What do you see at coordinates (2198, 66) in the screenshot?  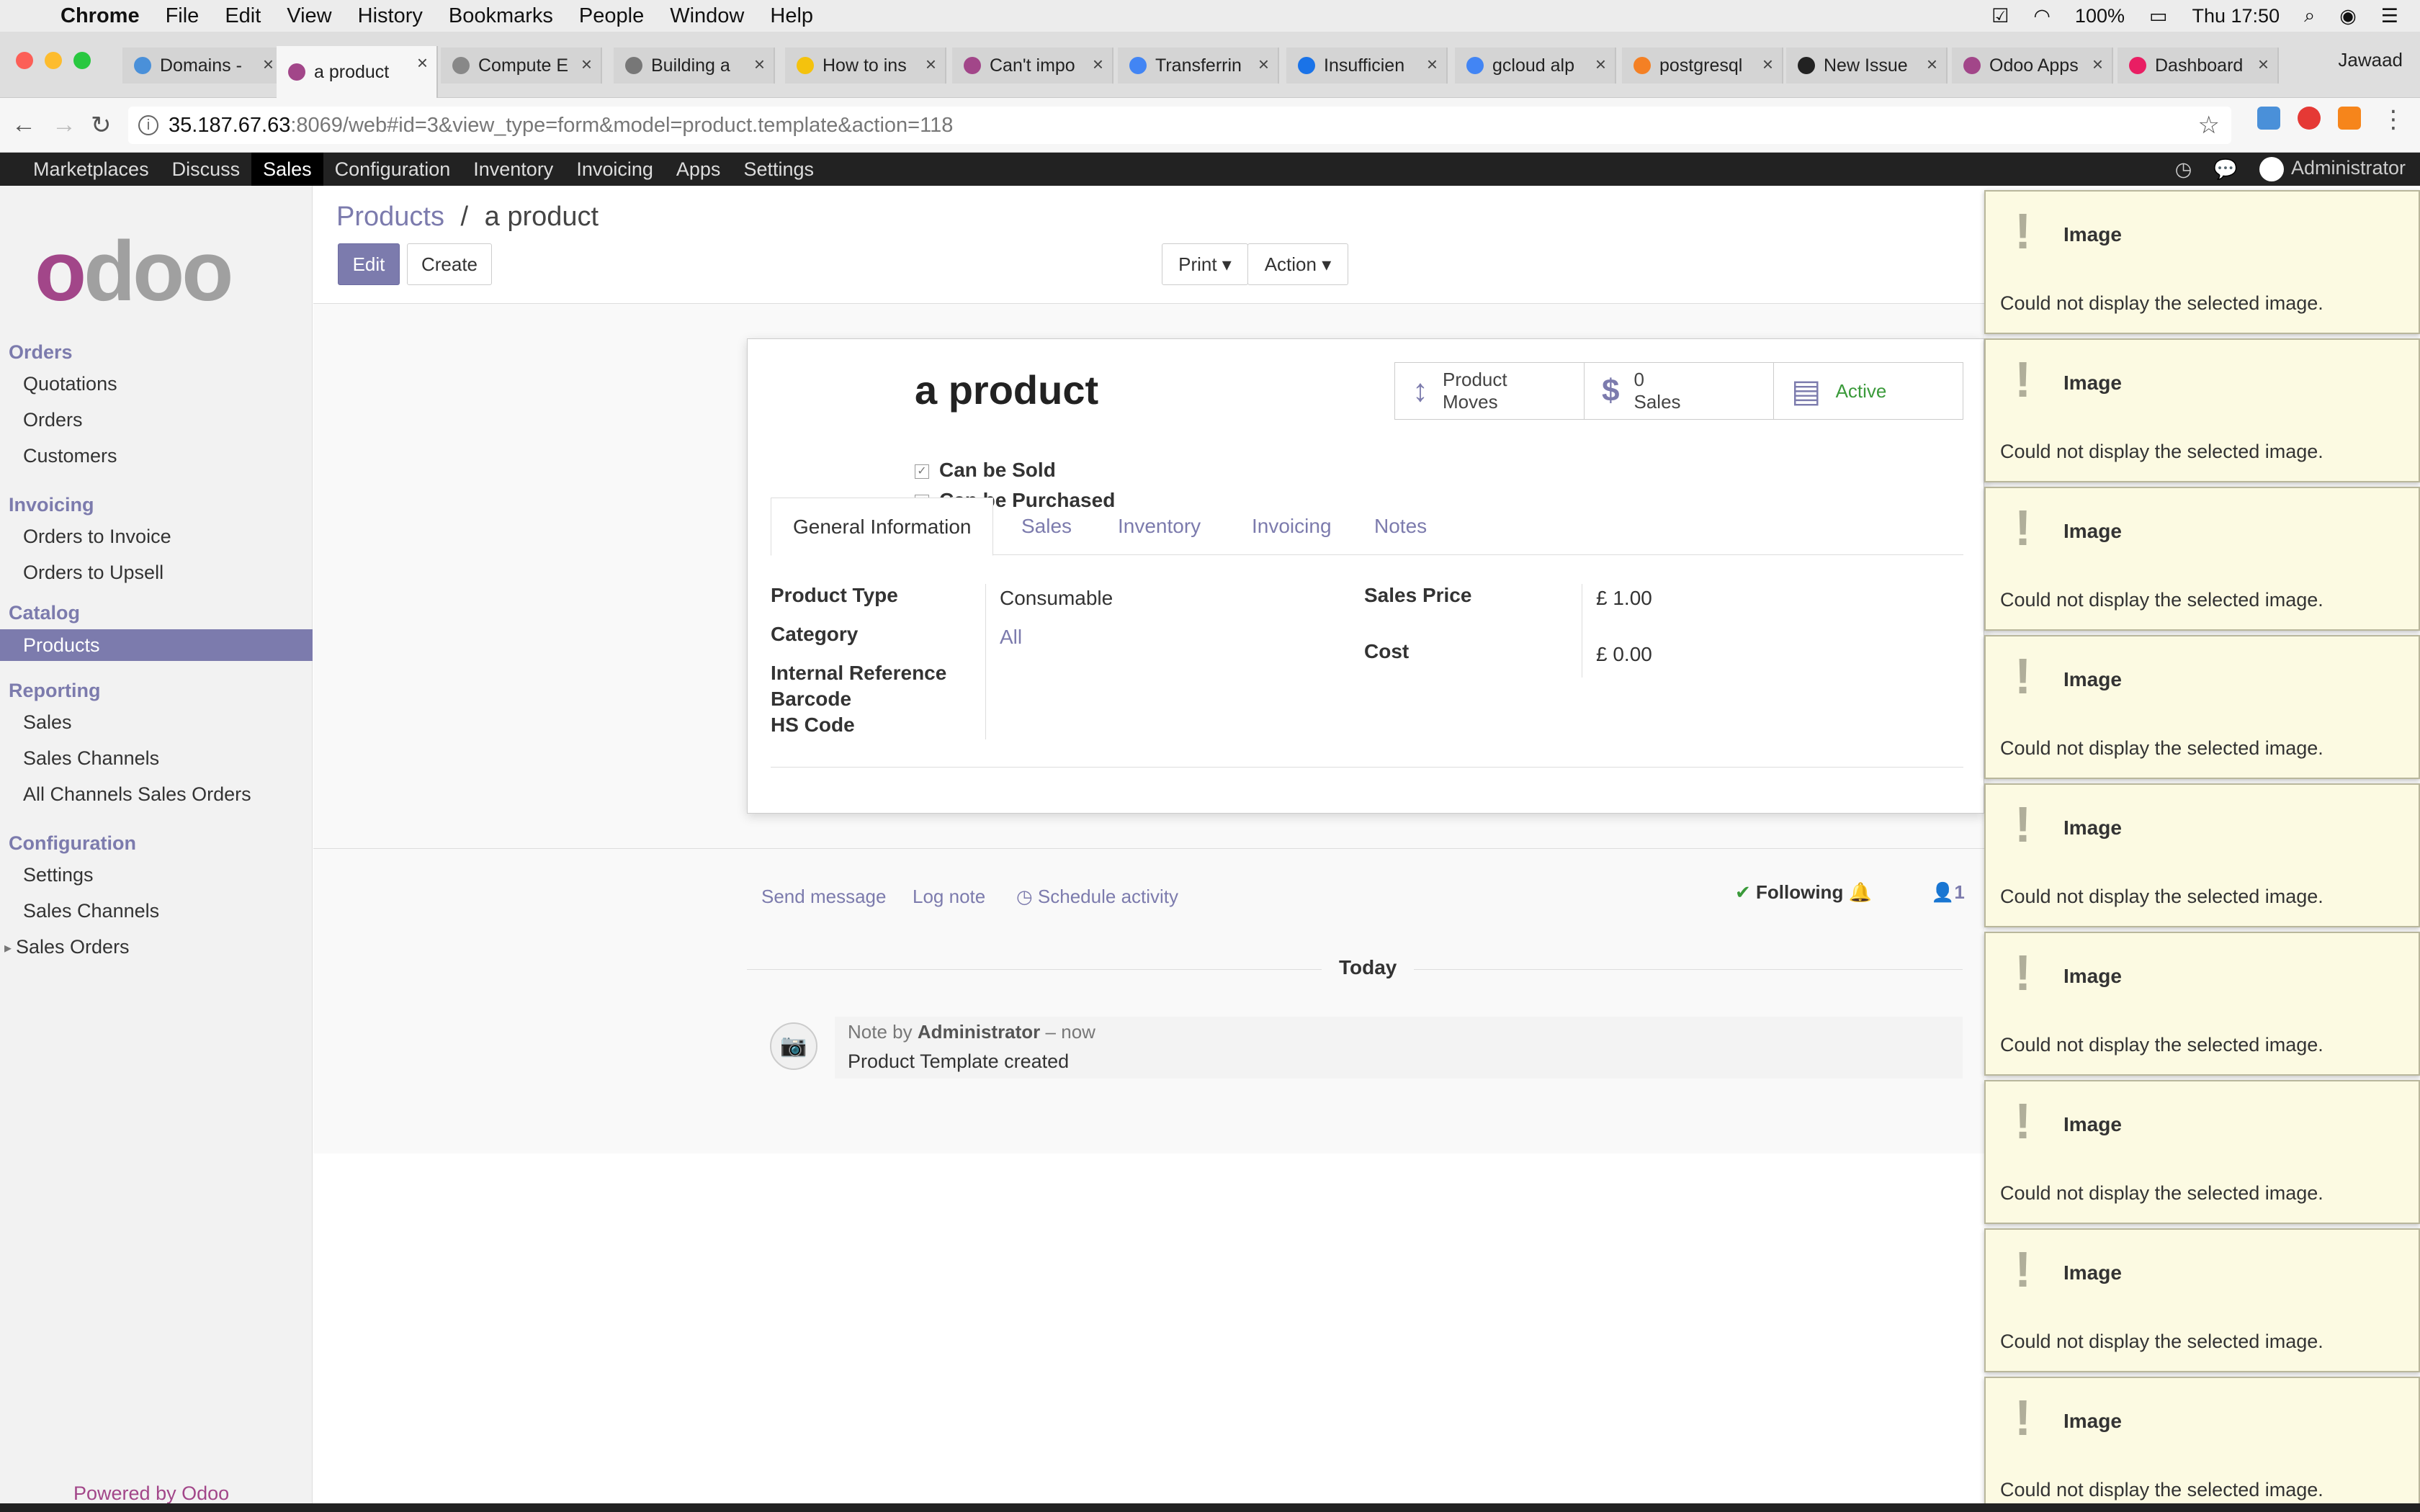 I see `browser-tab: Dashboard ×` at bounding box center [2198, 66].